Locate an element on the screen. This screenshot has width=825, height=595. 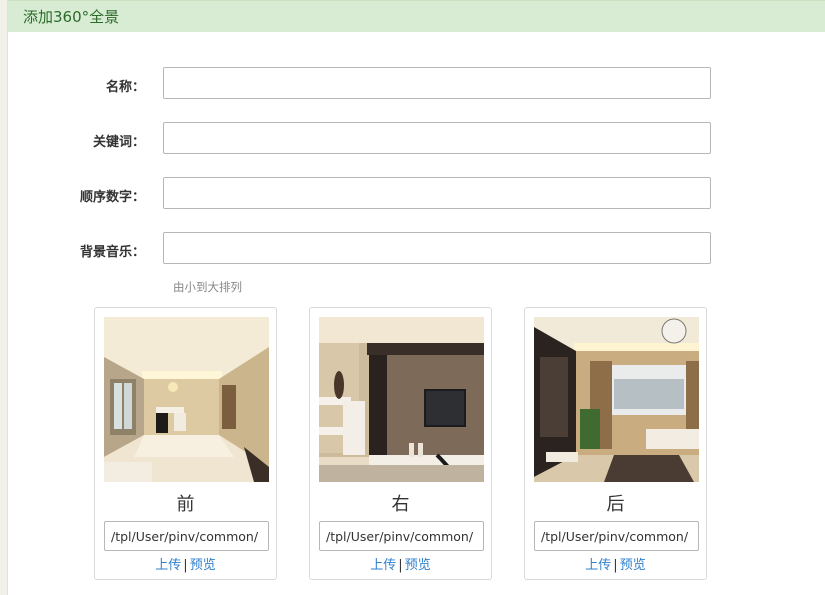
panorama-card-back: 后 上传|预览 is located at coordinates (615, 443).